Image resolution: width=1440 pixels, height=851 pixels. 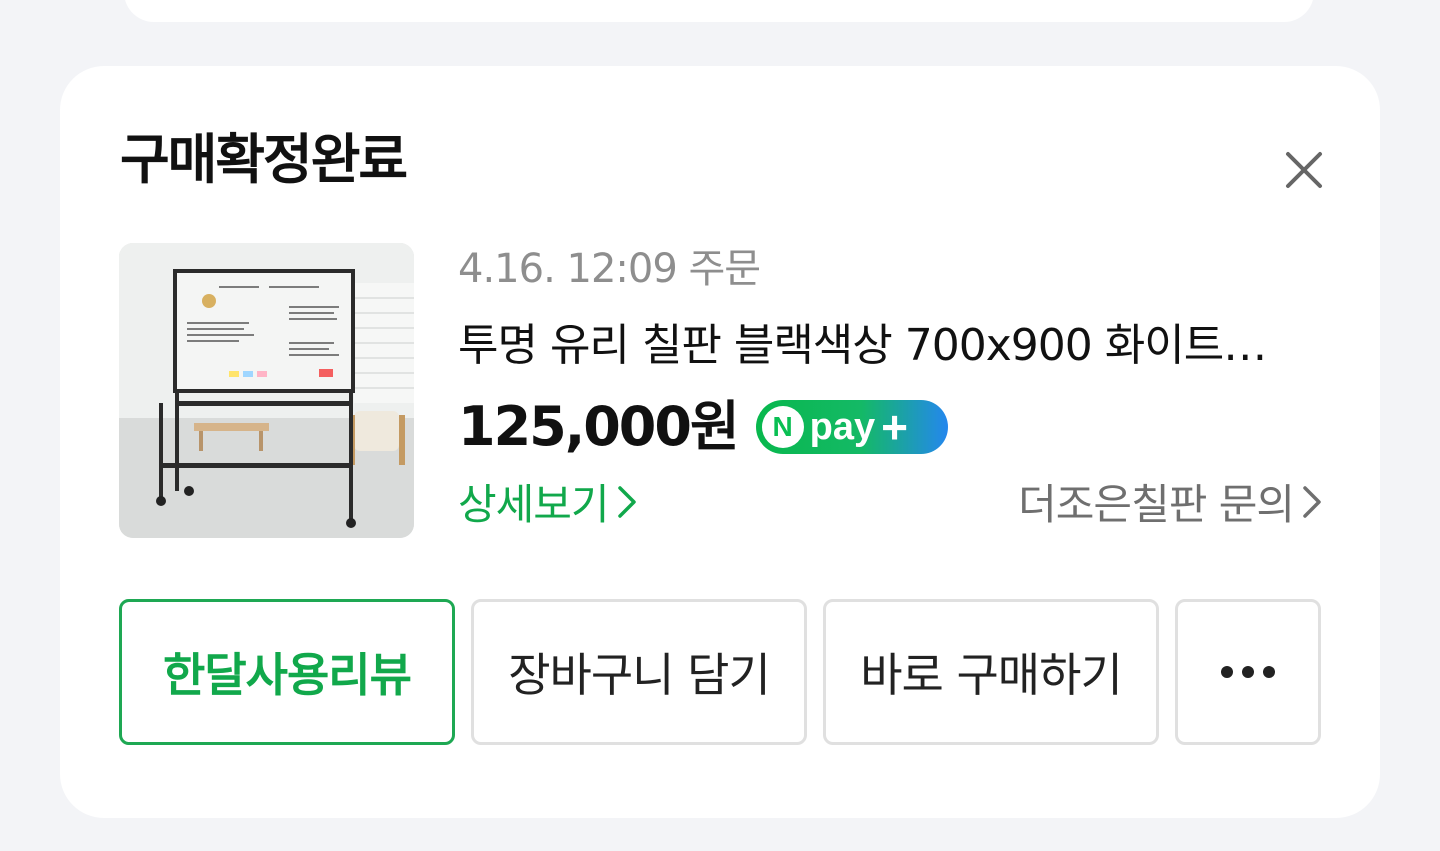 I want to click on close-icon, so click(x=1304, y=170).